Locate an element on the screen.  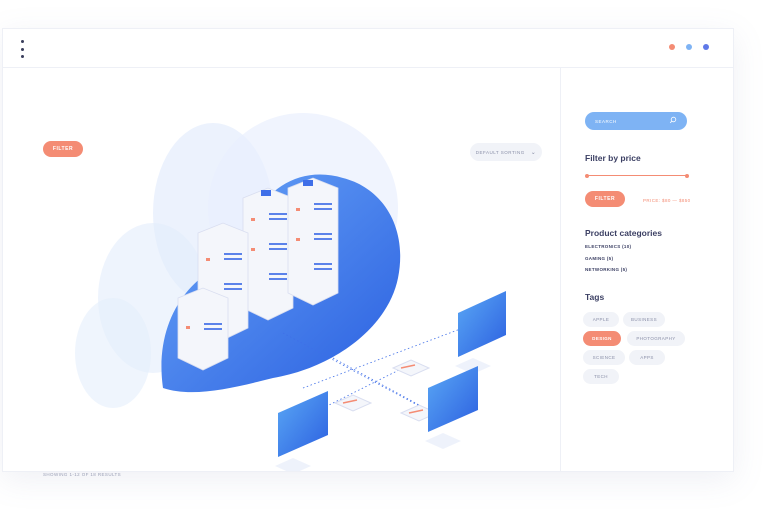
top-bar is located at coordinates (368, 48).